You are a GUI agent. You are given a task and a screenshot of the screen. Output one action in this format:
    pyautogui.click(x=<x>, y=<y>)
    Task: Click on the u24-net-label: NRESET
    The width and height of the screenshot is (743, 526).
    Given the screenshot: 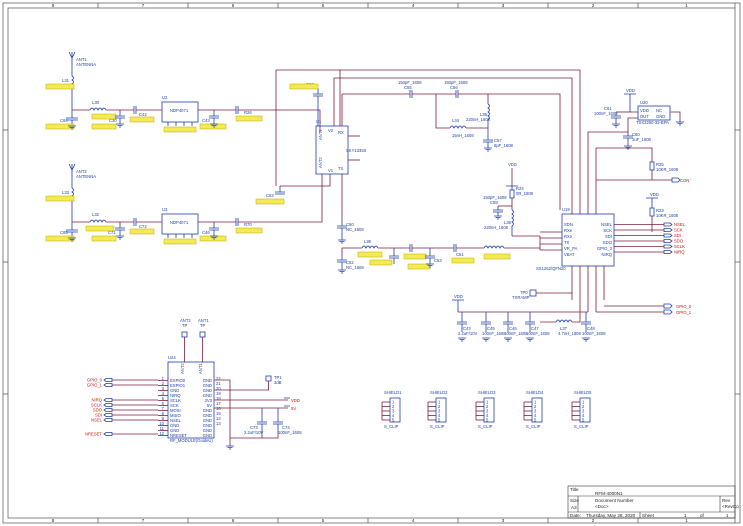 What is the action you would take?
    pyautogui.click(x=93, y=434)
    